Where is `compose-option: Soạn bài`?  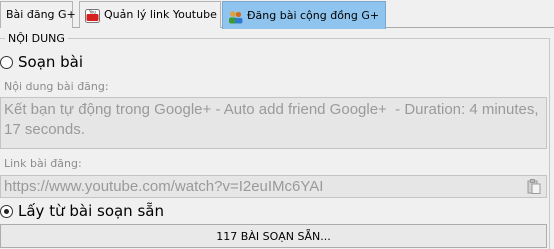 compose-option: Soạn bài is located at coordinates (41, 62).